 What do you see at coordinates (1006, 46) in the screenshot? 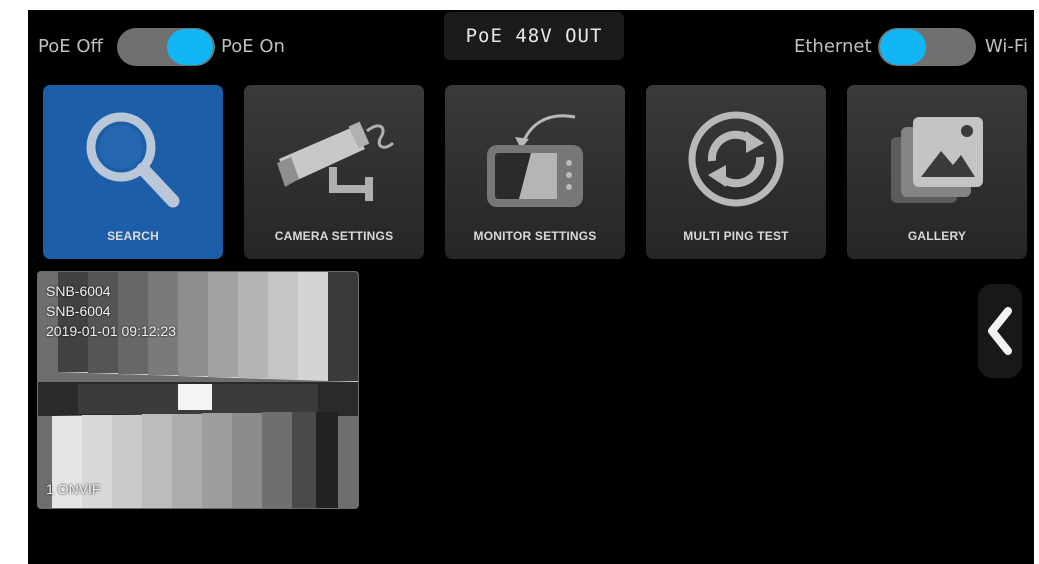
I see `wifi-label: Wi-Fi` at bounding box center [1006, 46].